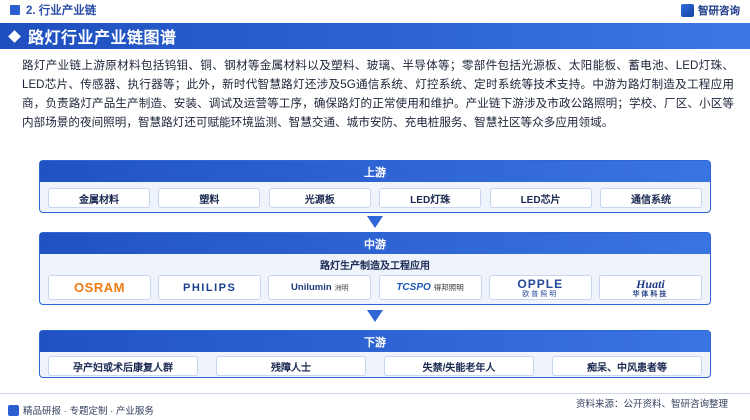  I want to click on opple-logo: OPPLE 欧普照明, so click(540, 287).